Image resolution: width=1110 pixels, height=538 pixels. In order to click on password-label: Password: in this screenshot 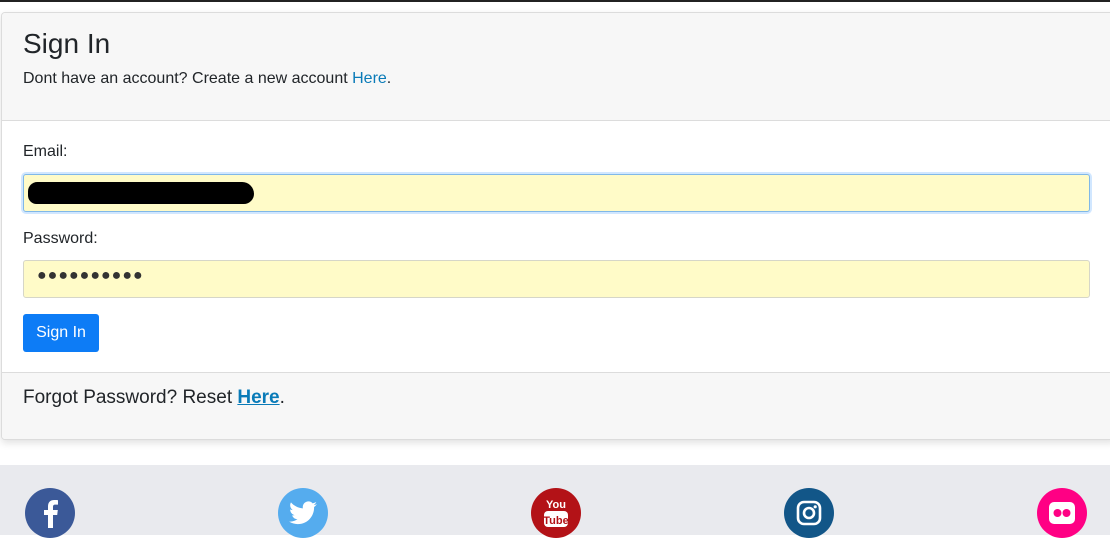, I will do `click(60, 238)`.